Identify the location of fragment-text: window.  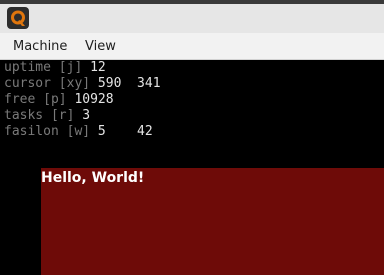
(24, 1).